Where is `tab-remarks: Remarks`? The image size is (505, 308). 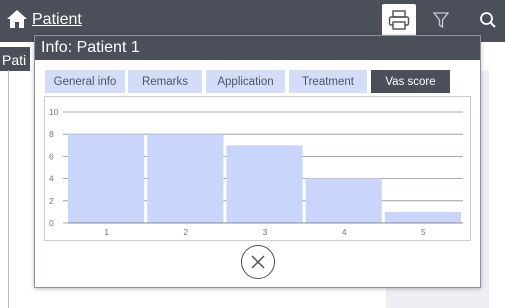 tab-remarks: Remarks is located at coordinates (165, 81).